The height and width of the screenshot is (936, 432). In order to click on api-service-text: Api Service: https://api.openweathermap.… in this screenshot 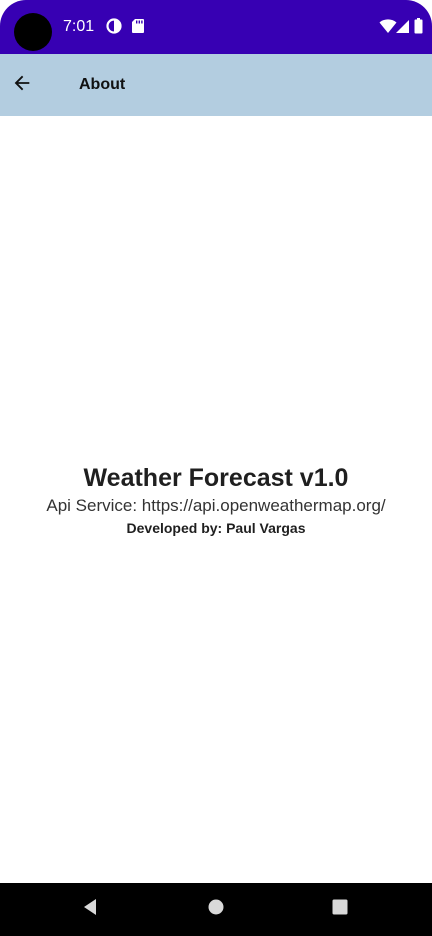, I will do `click(216, 505)`.